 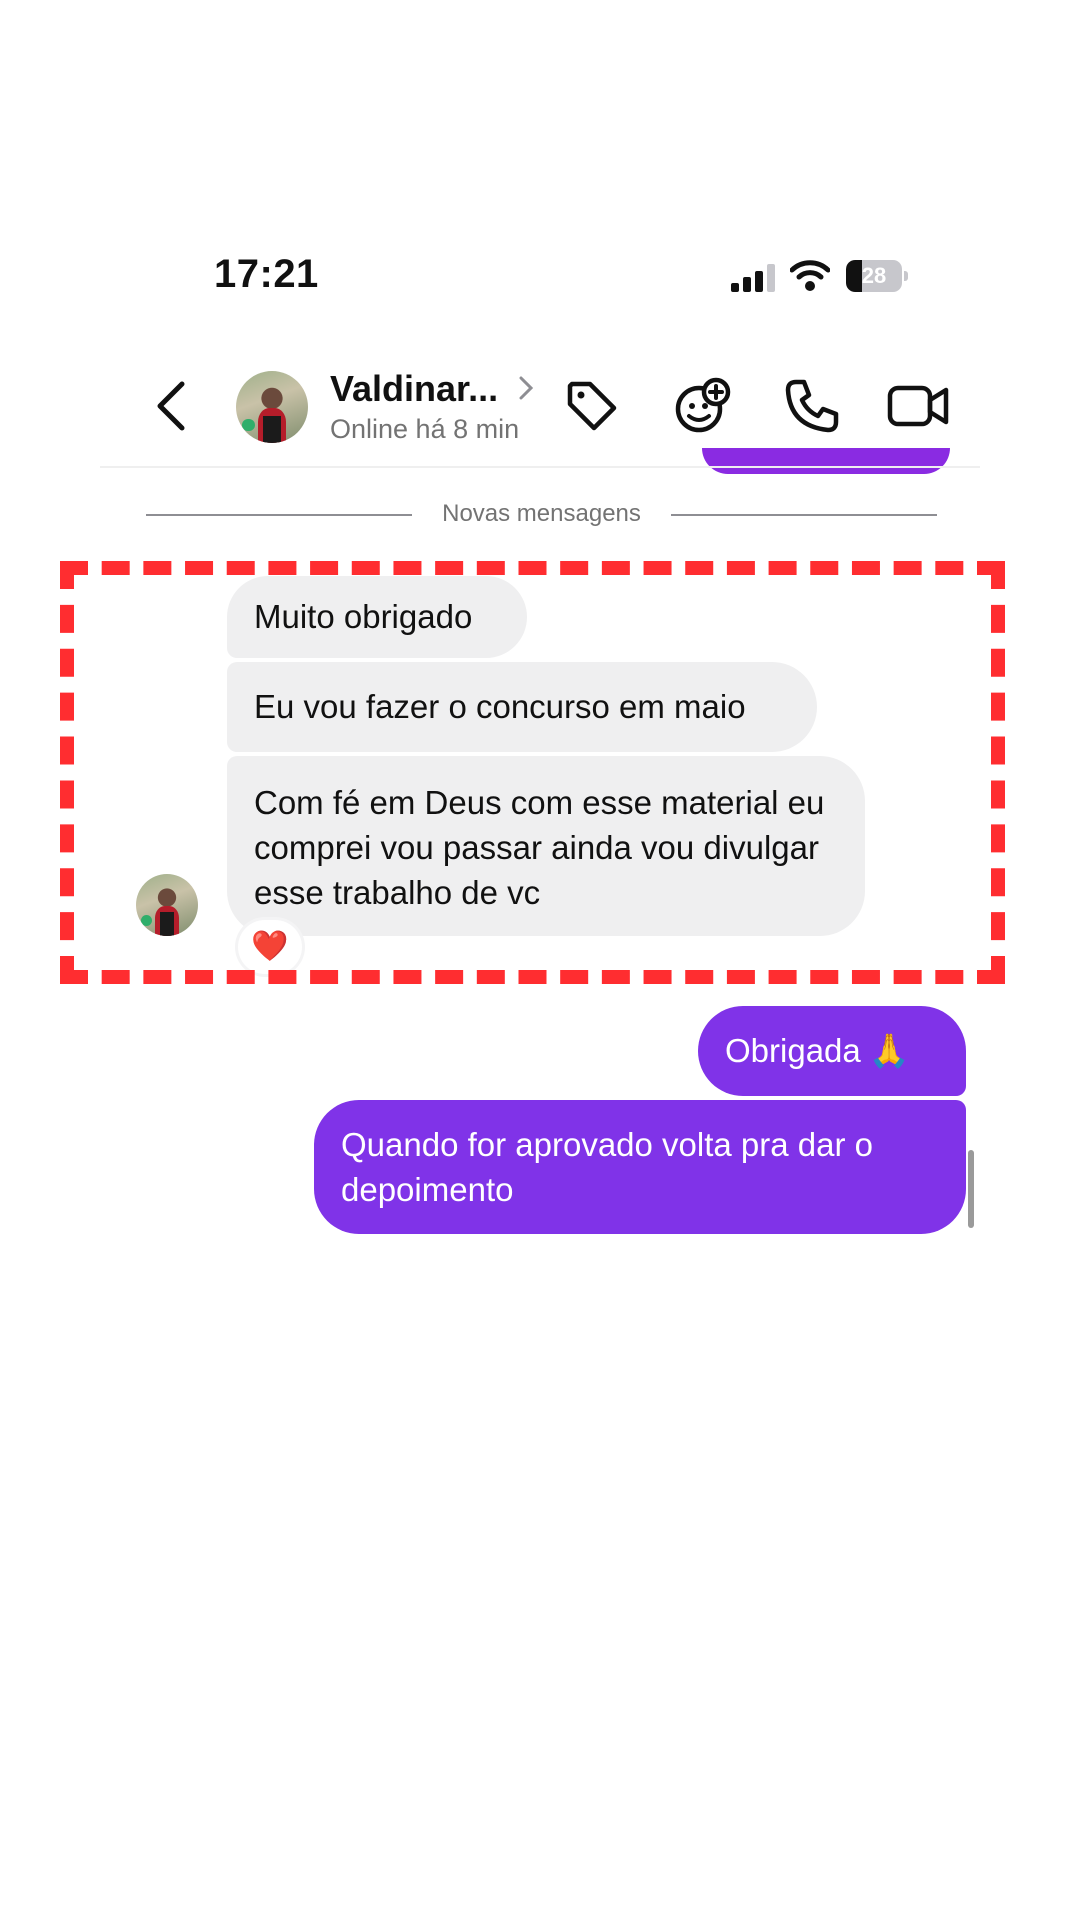 I want to click on battery-level: 28, so click(x=874, y=275).